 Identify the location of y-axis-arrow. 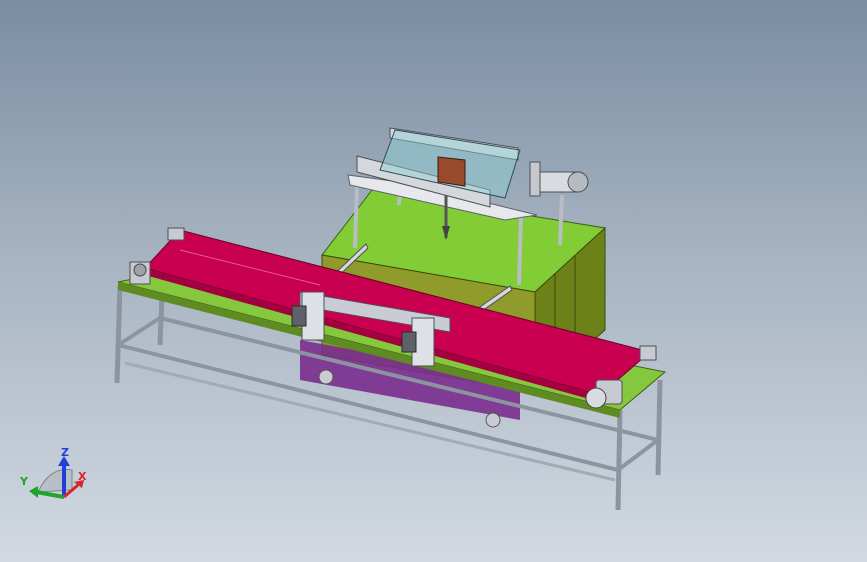
(50, 494).